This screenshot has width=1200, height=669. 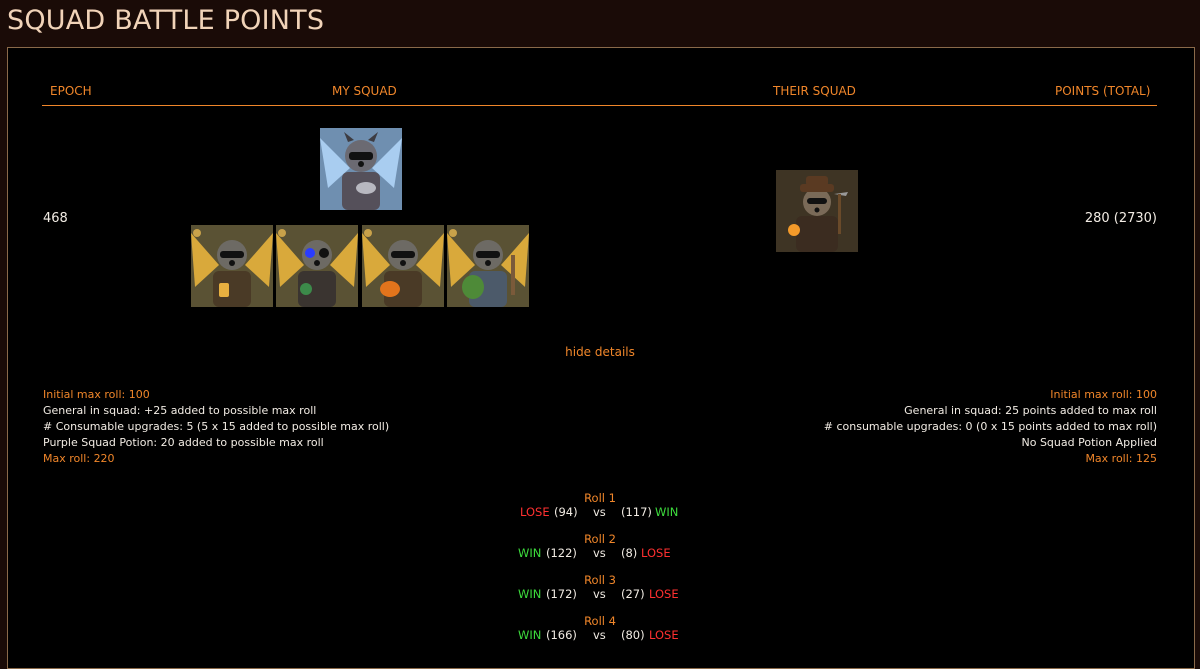 What do you see at coordinates (633, 594) in the screenshot?
I see `roll-right-value: (27)` at bounding box center [633, 594].